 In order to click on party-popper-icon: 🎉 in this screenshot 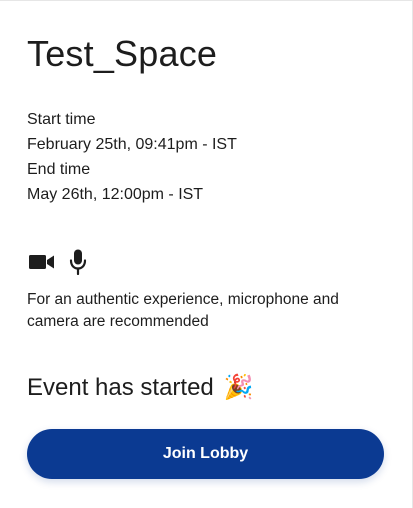, I will do `click(238, 387)`.